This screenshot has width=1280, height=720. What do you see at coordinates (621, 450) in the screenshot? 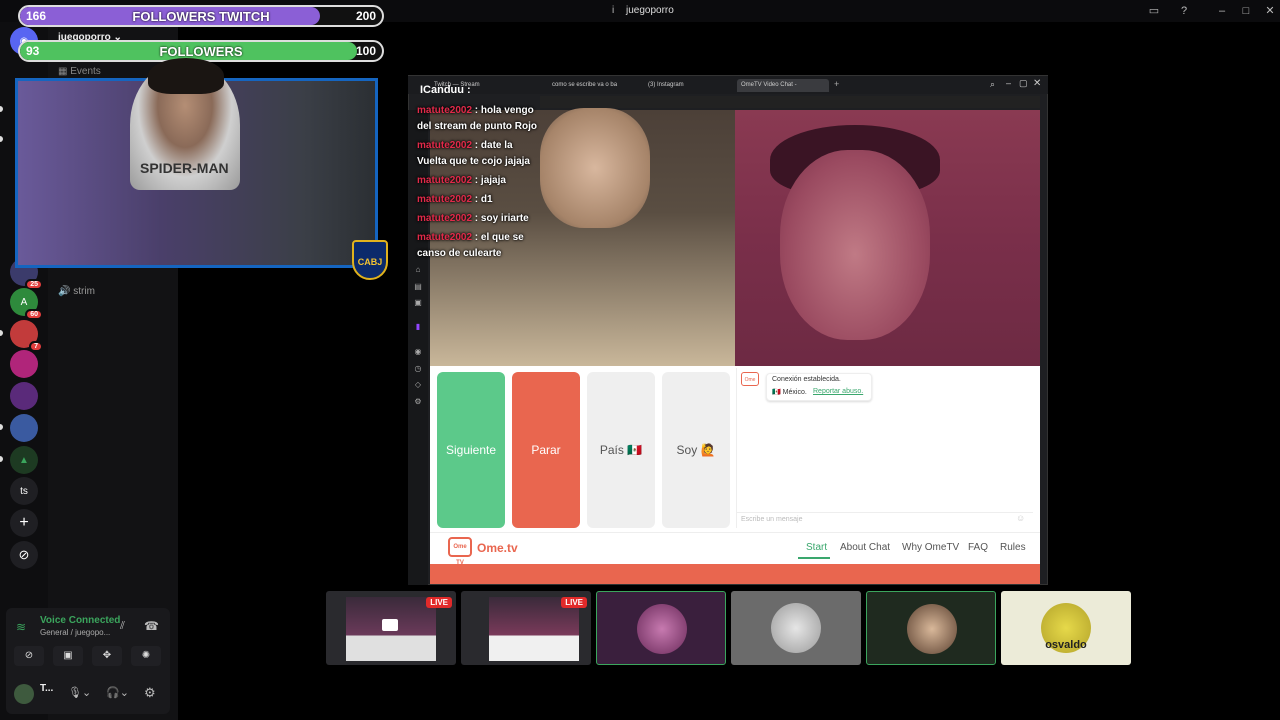
I see `country-button: País 🇲🇽` at bounding box center [621, 450].